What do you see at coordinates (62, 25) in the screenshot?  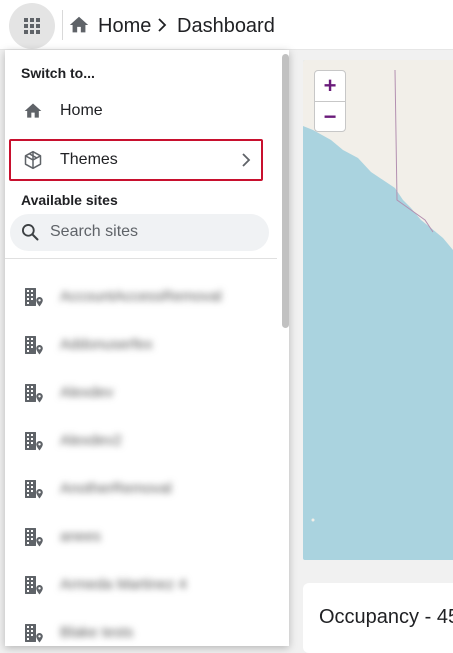 I see `toolbar-divider` at bounding box center [62, 25].